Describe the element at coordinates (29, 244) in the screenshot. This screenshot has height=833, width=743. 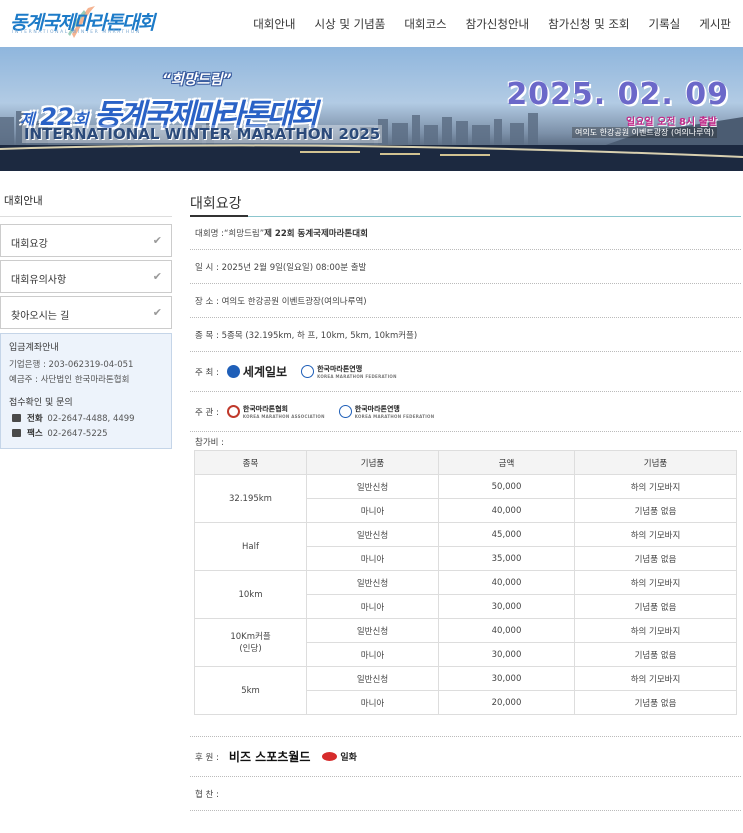
I see `sidebar-item-label: 대회요강` at that location.